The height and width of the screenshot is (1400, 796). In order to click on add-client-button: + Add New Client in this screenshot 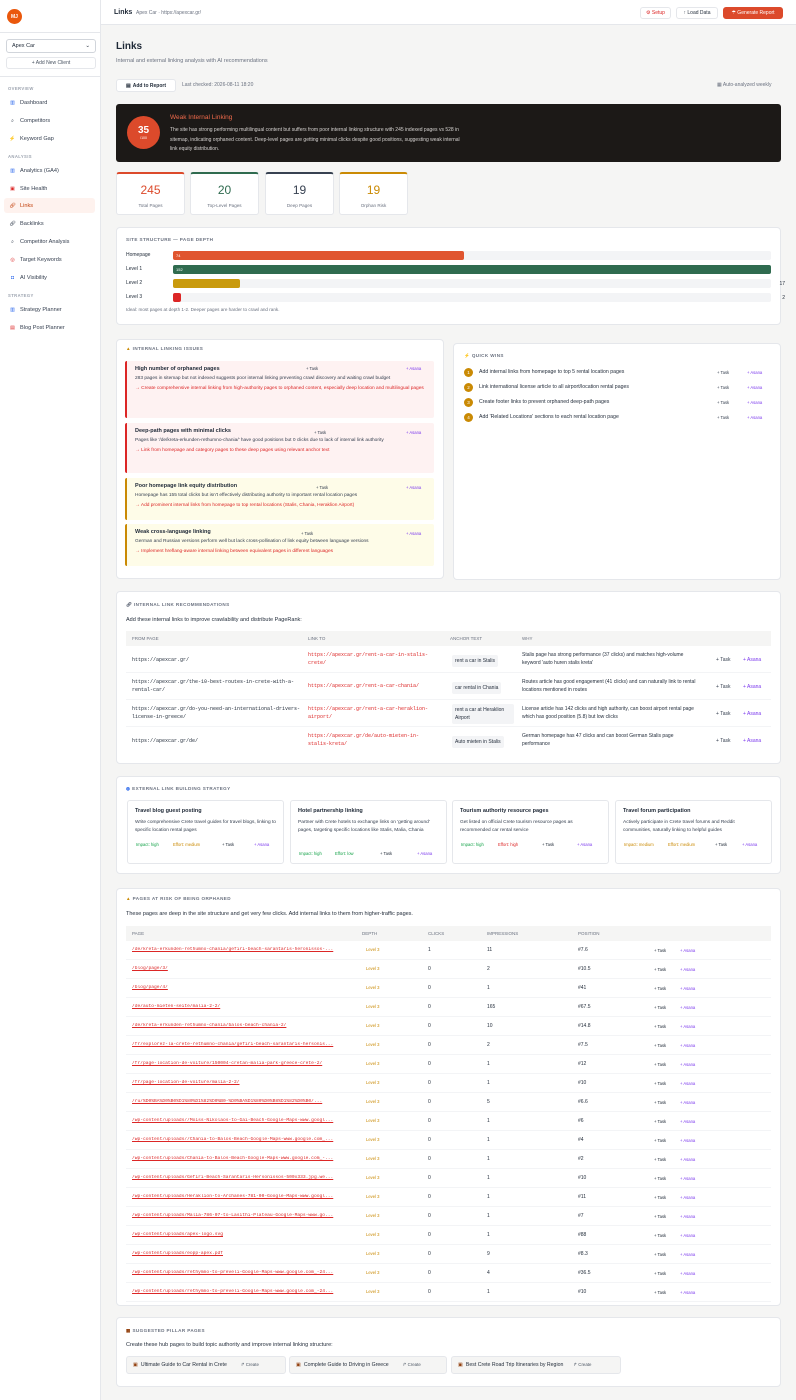, I will do `click(51, 63)`.